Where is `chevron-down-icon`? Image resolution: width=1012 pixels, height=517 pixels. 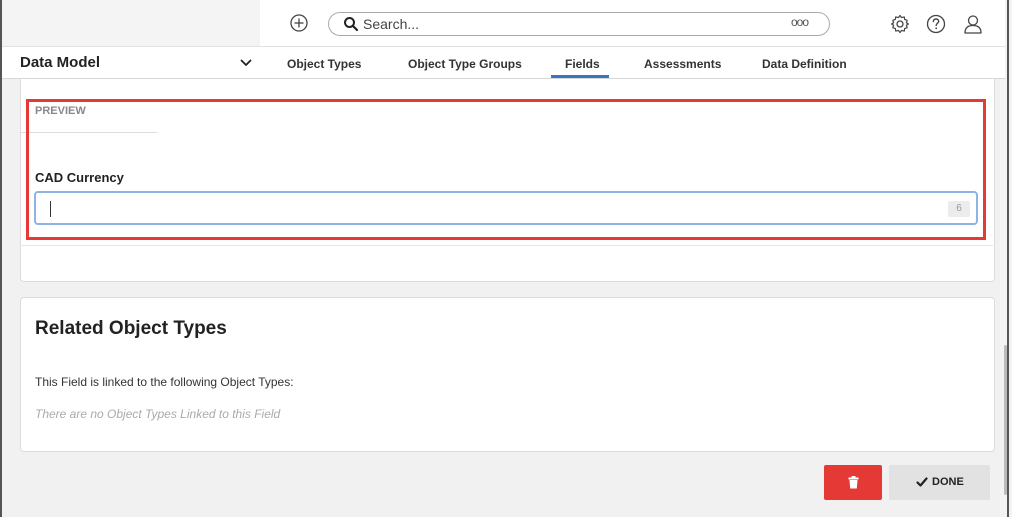
chevron-down-icon is located at coordinates (246, 63).